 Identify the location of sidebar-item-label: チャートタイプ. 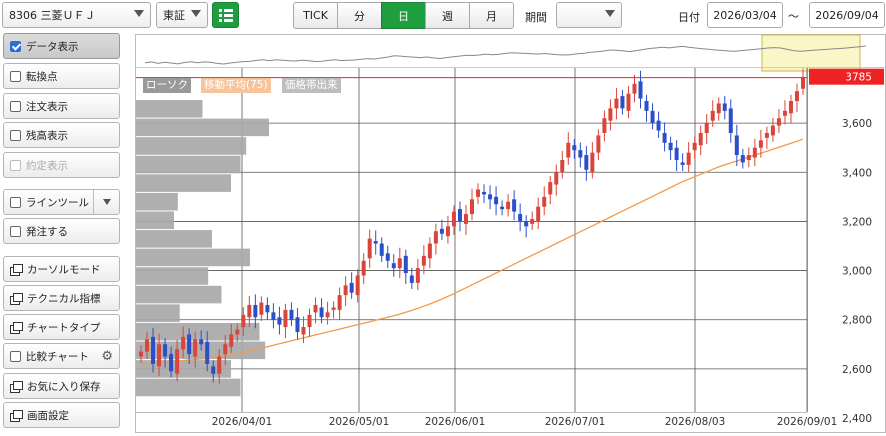
(64, 327).